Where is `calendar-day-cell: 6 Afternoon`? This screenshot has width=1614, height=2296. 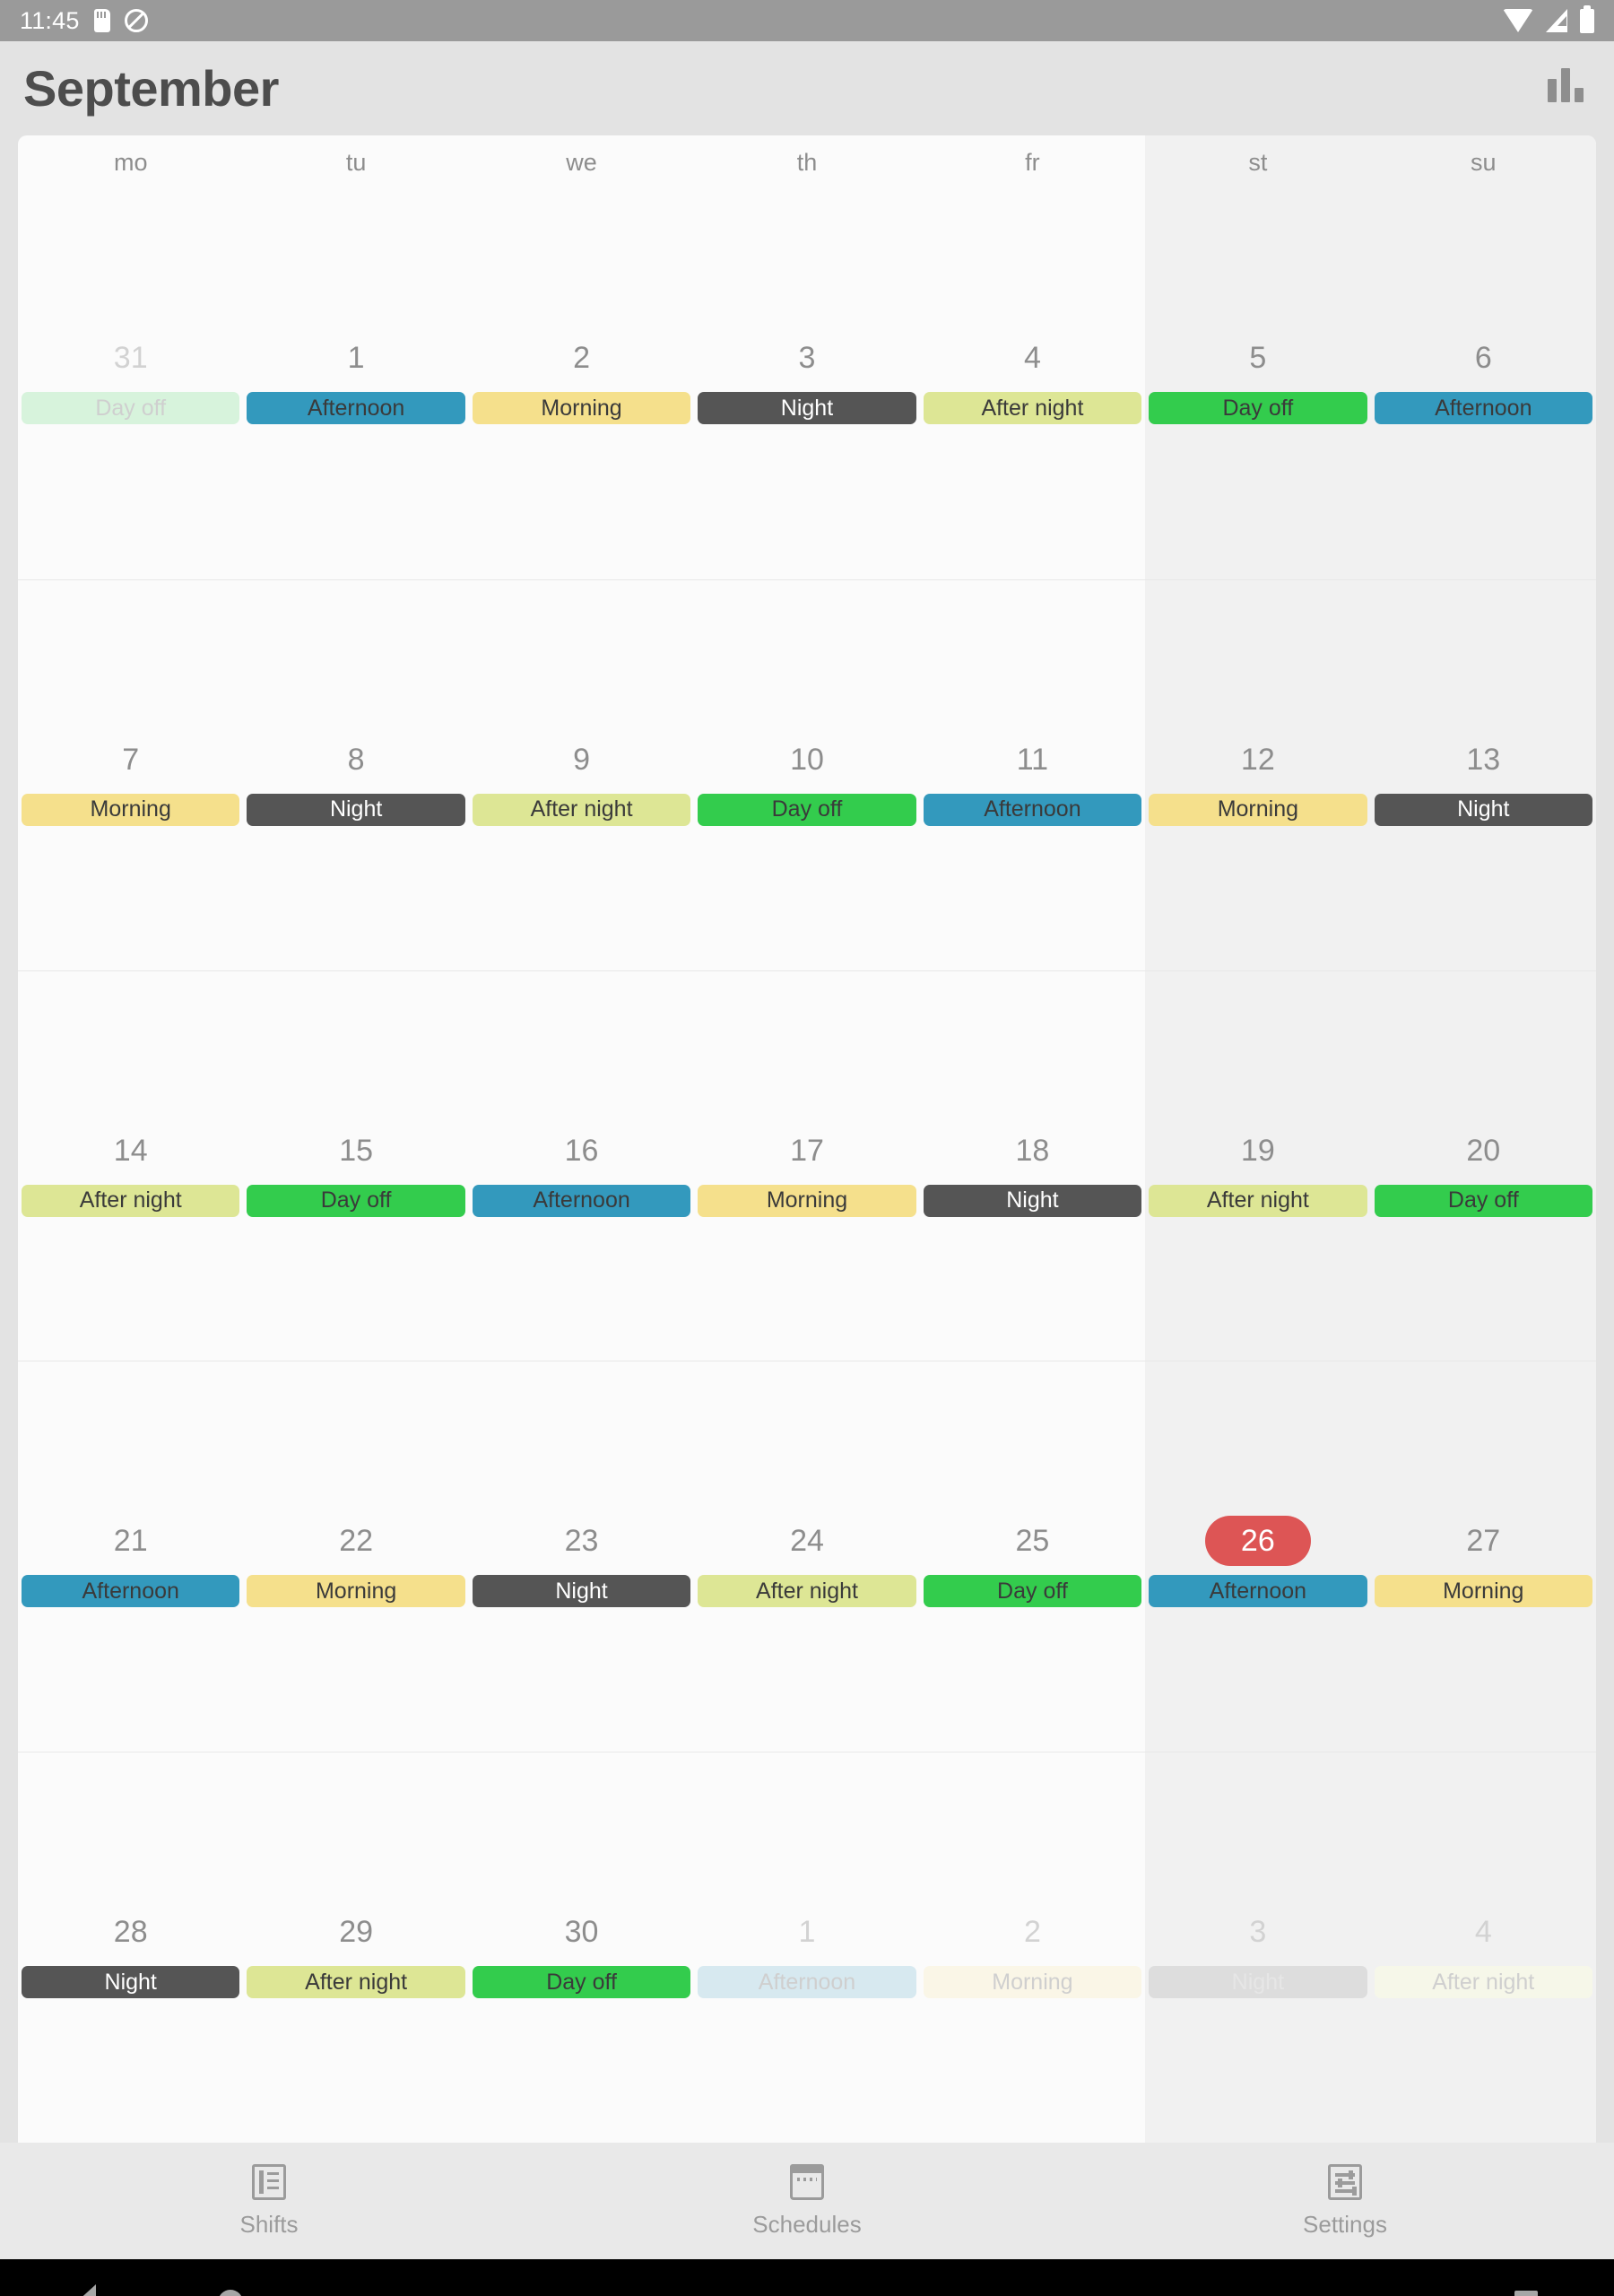
calendar-day-cell: 6 Afternoon is located at coordinates (1483, 384).